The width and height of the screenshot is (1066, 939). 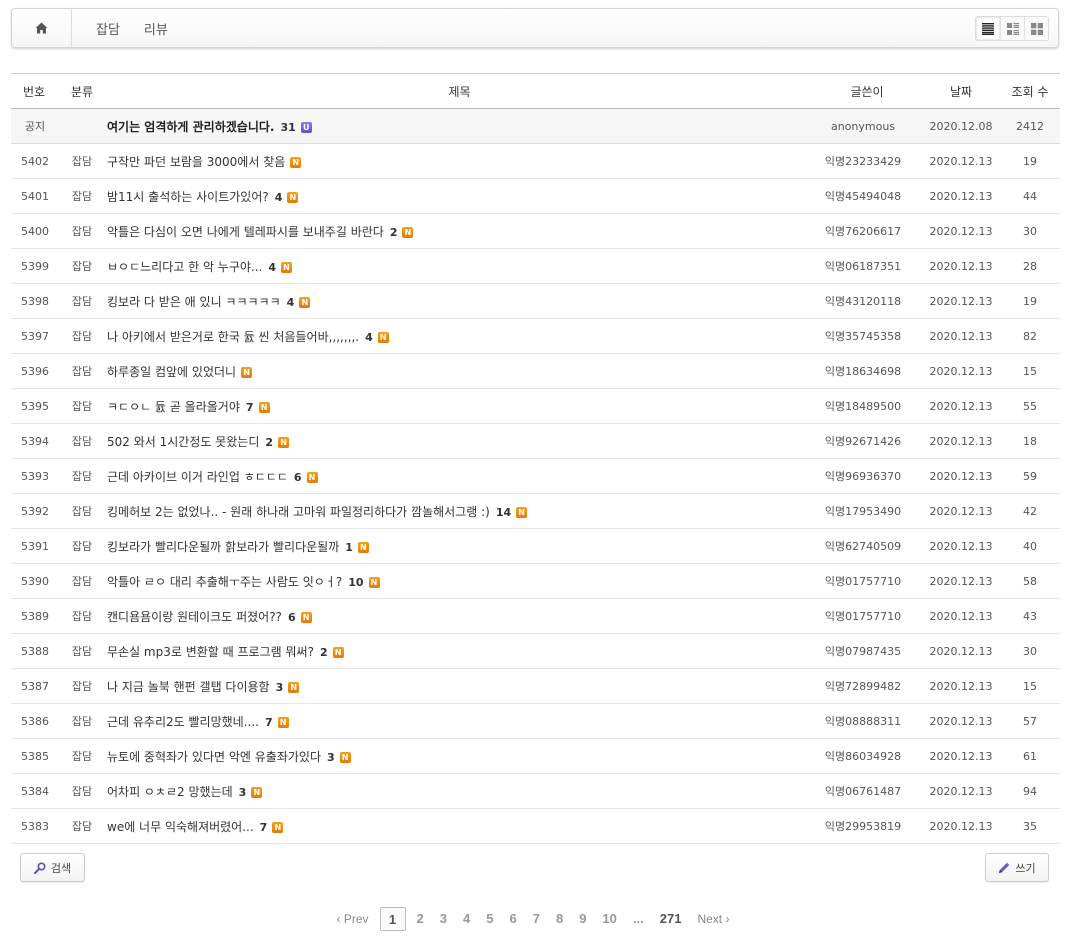 I want to click on post-title-link: 나 아키에서 받은거로 한국 듌 씬 처음들어바,,,,,,,., so click(x=233, y=337).